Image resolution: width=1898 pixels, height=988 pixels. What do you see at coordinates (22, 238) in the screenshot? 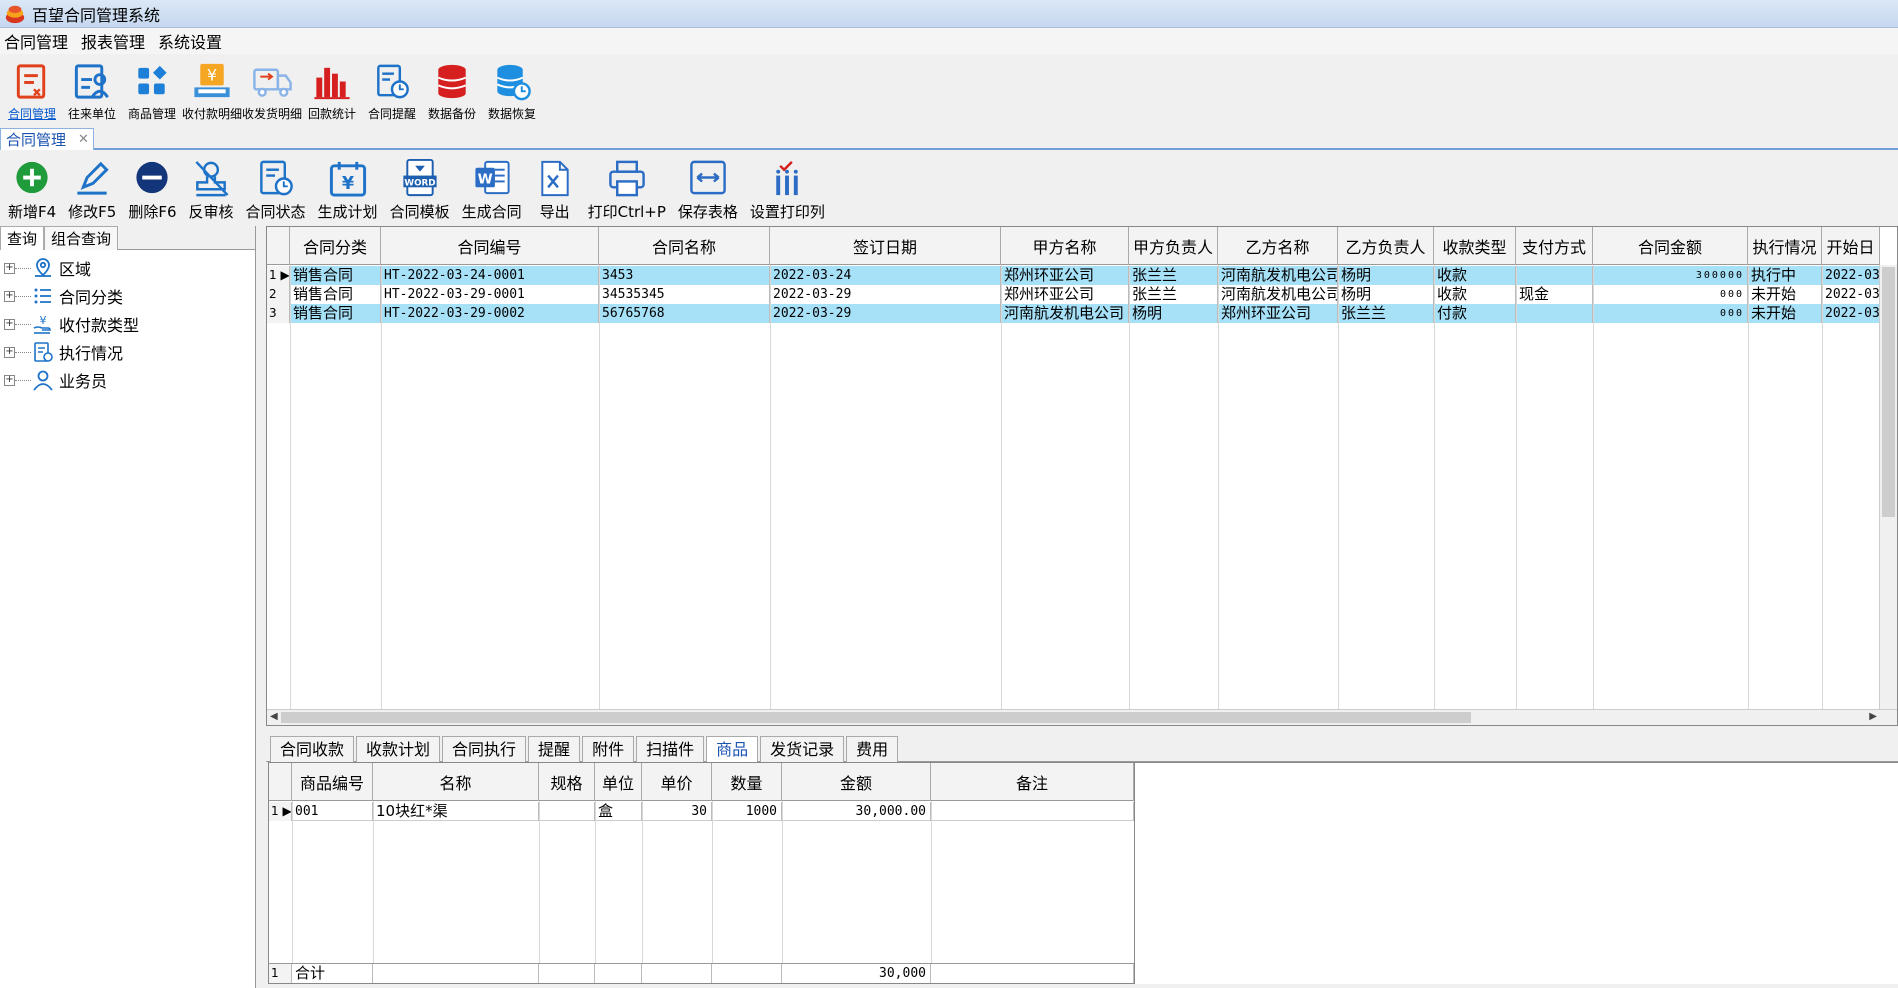
I see `tab-query: 查询` at bounding box center [22, 238].